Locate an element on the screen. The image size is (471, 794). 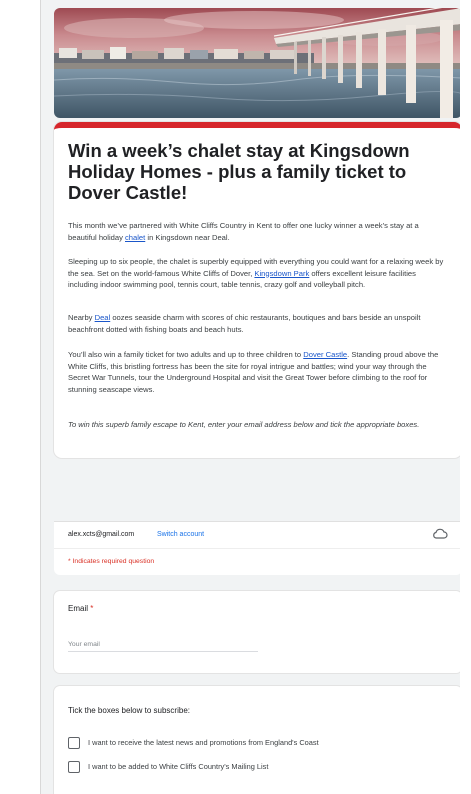
required-note-bar: * Indicates required question is located at coordinates (257, 561).